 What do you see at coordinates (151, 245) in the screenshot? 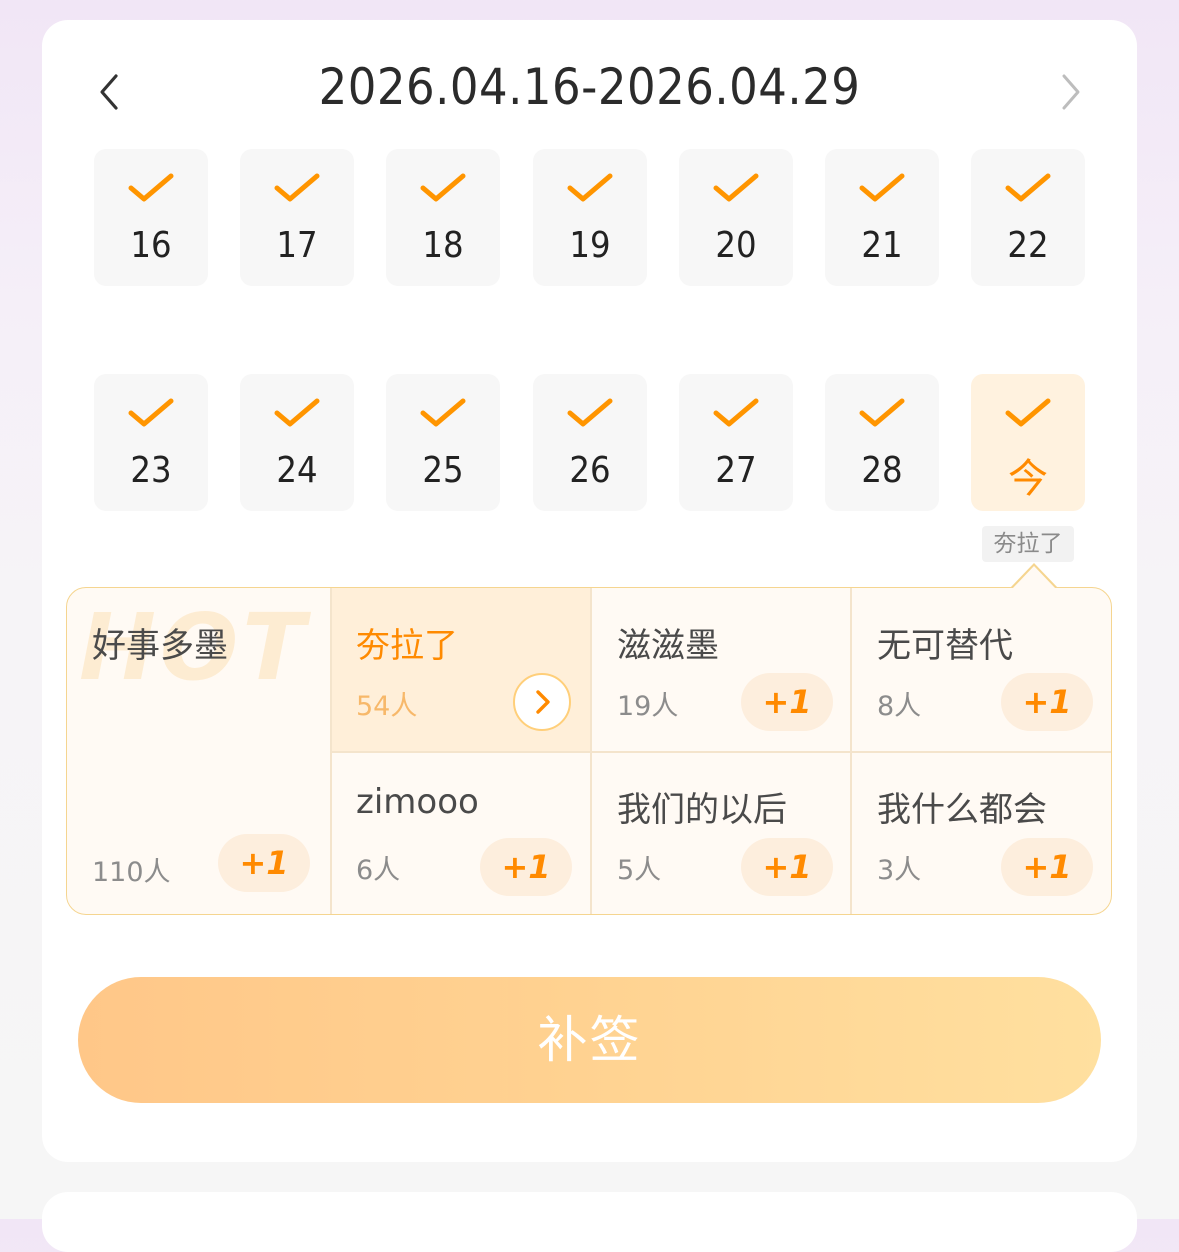
I see `day-number: 16` at bounding box center [151, 245].